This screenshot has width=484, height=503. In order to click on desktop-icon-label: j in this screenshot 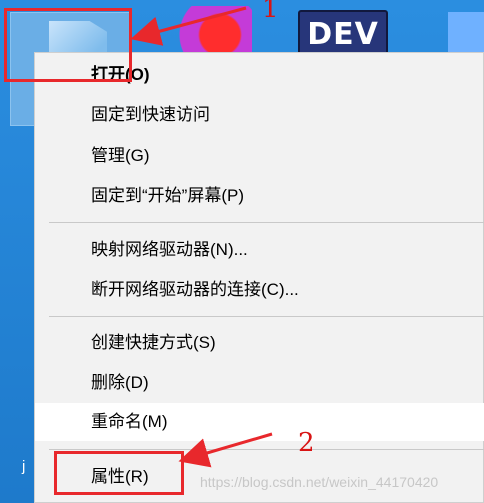, I will do `click(24, 466)`.